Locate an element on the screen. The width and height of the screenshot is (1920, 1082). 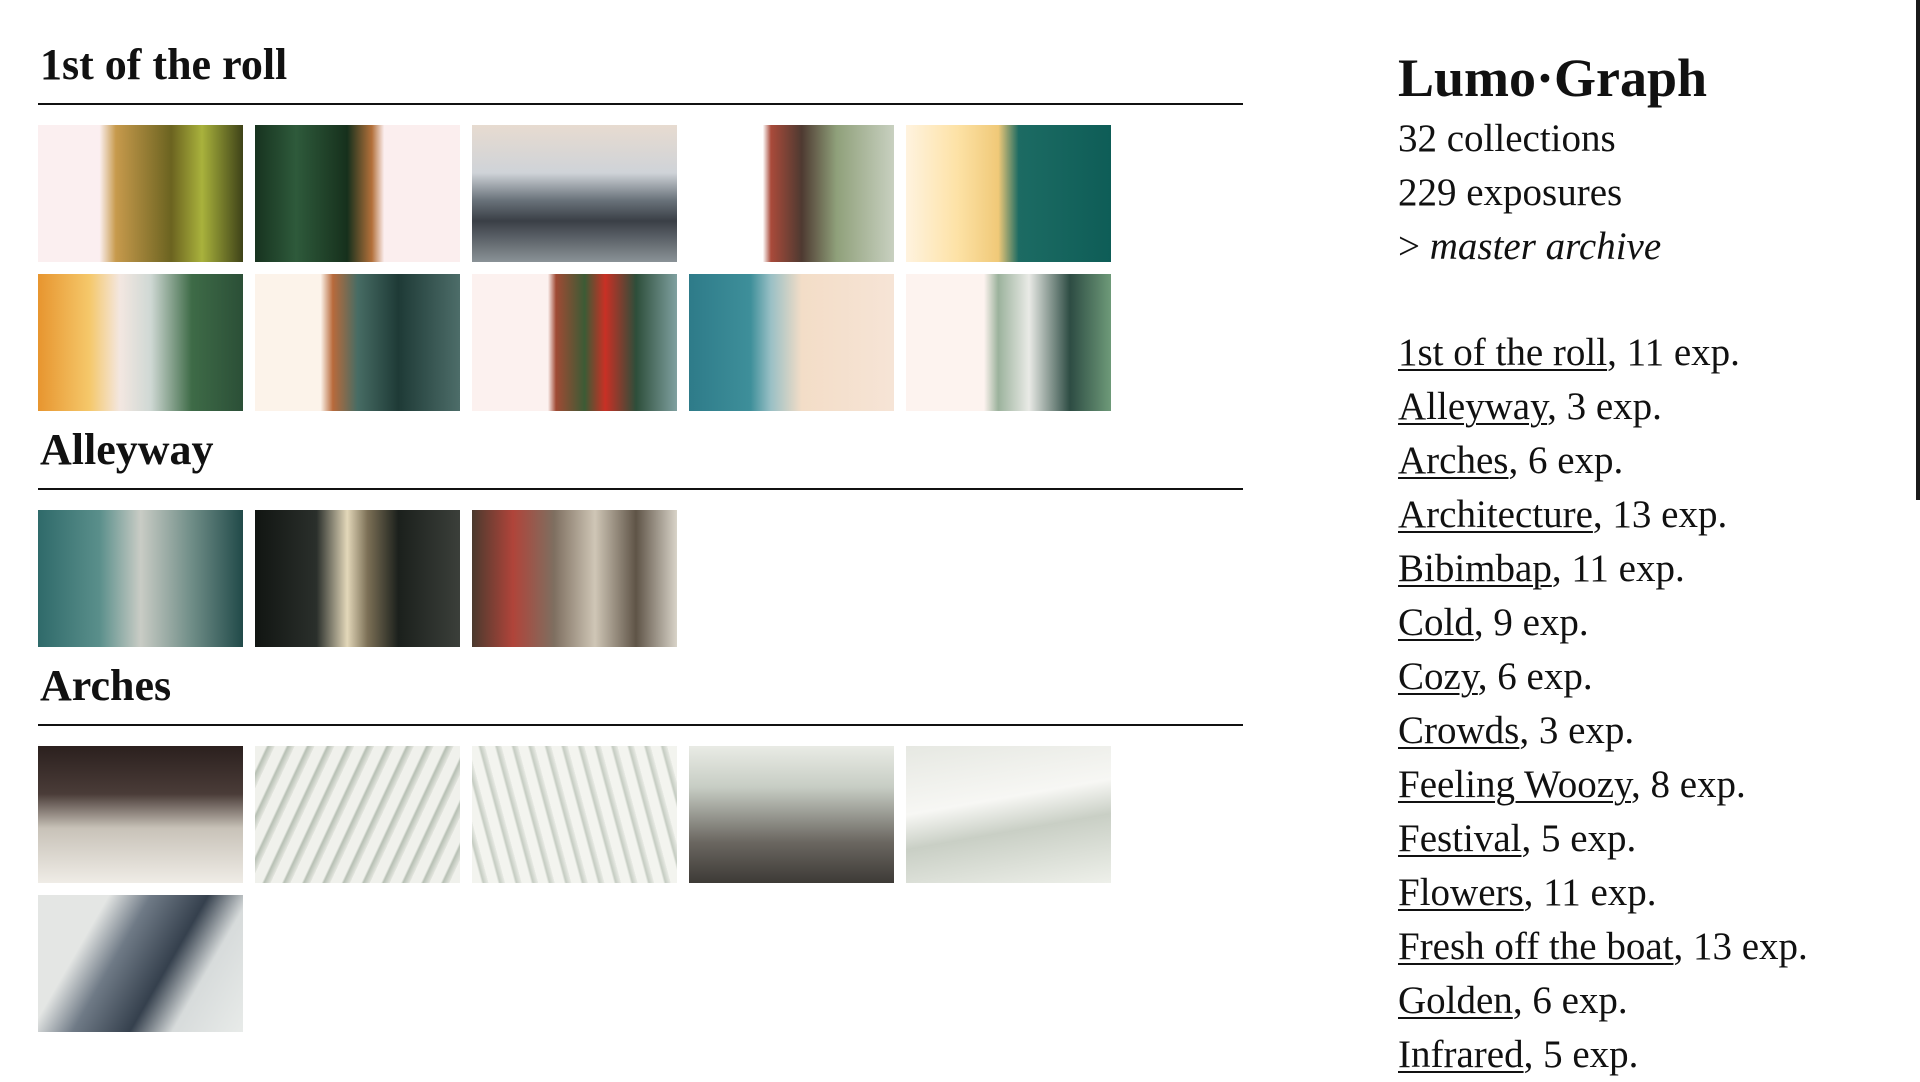
photo-covered-arcade is located at coordinates (140, 578).